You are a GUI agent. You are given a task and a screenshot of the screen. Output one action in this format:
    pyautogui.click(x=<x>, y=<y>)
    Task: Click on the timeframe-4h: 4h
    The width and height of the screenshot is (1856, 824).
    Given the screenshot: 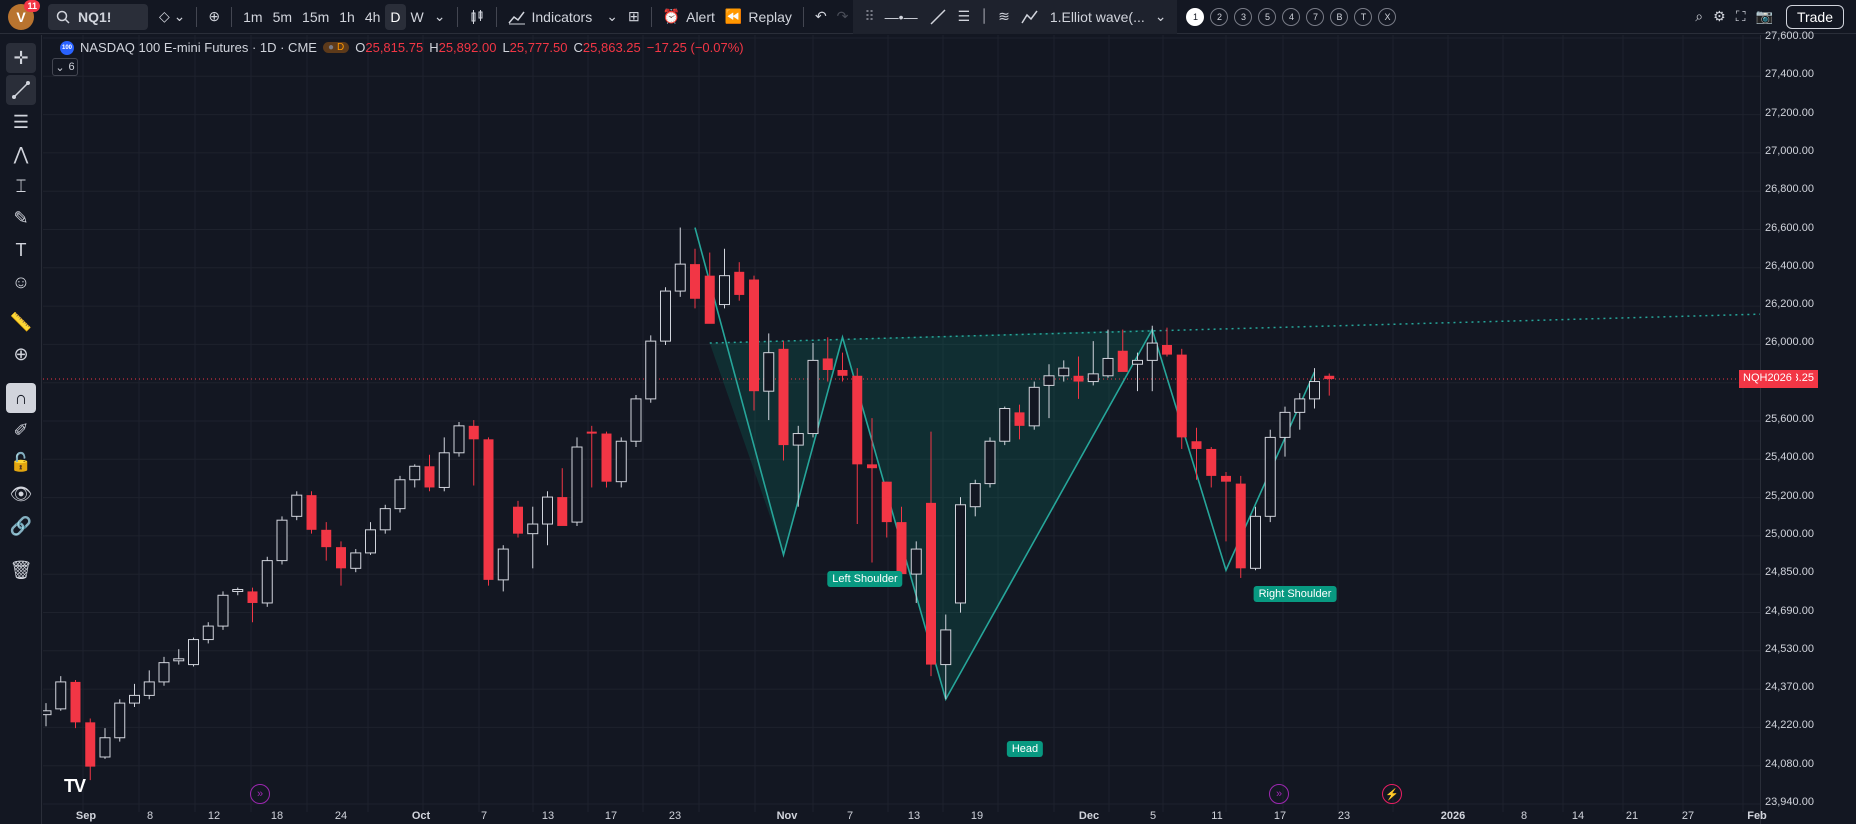 What is the action you would take?
    pyautogui.click(x=373, y=17)
    